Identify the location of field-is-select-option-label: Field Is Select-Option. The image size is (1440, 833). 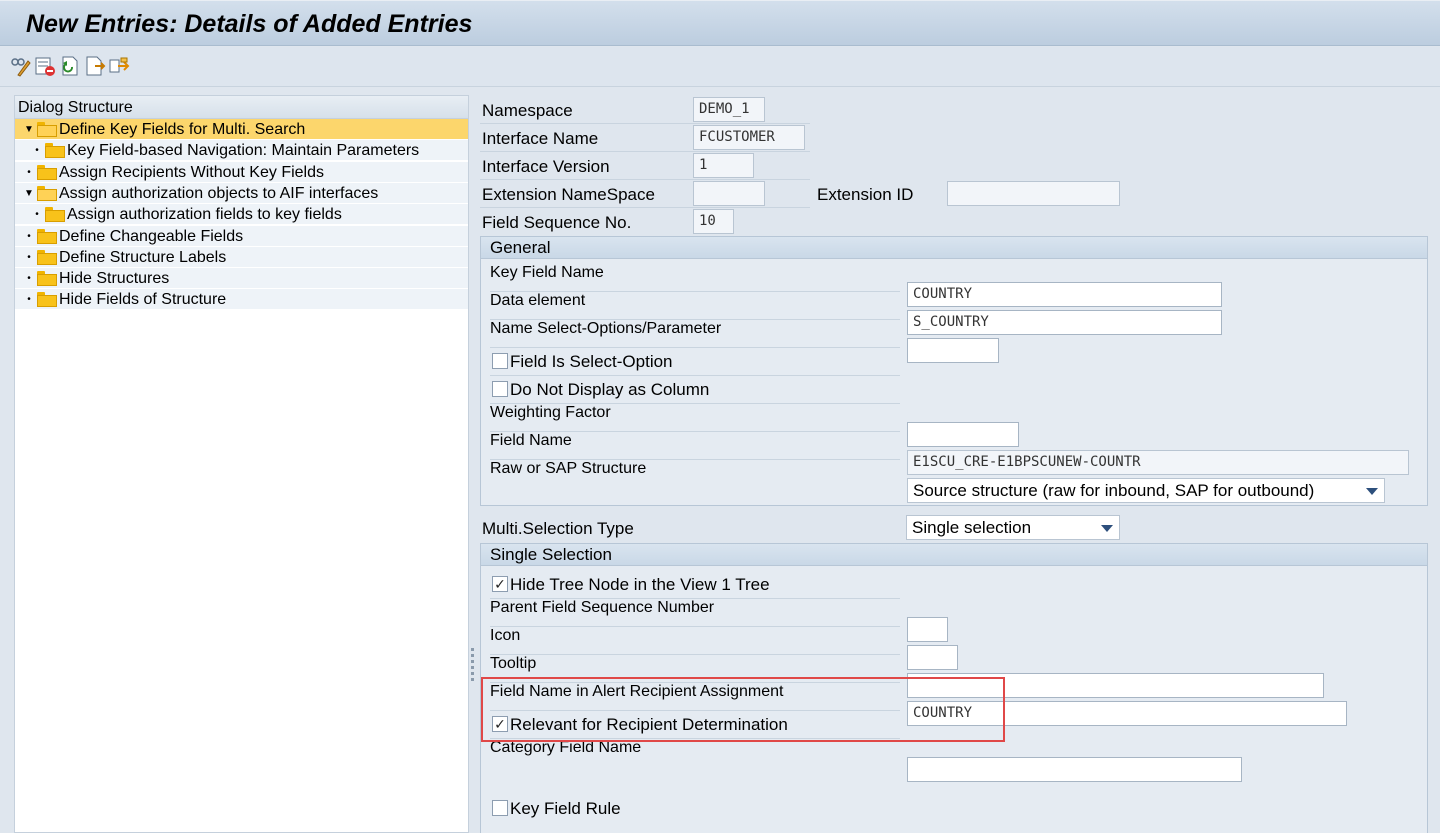
(591, 361).